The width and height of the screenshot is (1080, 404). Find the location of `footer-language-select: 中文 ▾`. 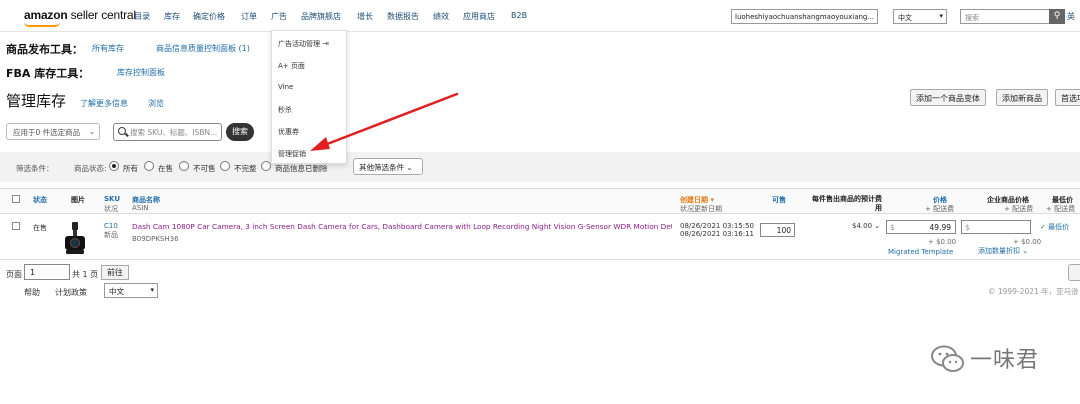

footer-language-select: 中文 ▾ is located at coordinates (131, 290).